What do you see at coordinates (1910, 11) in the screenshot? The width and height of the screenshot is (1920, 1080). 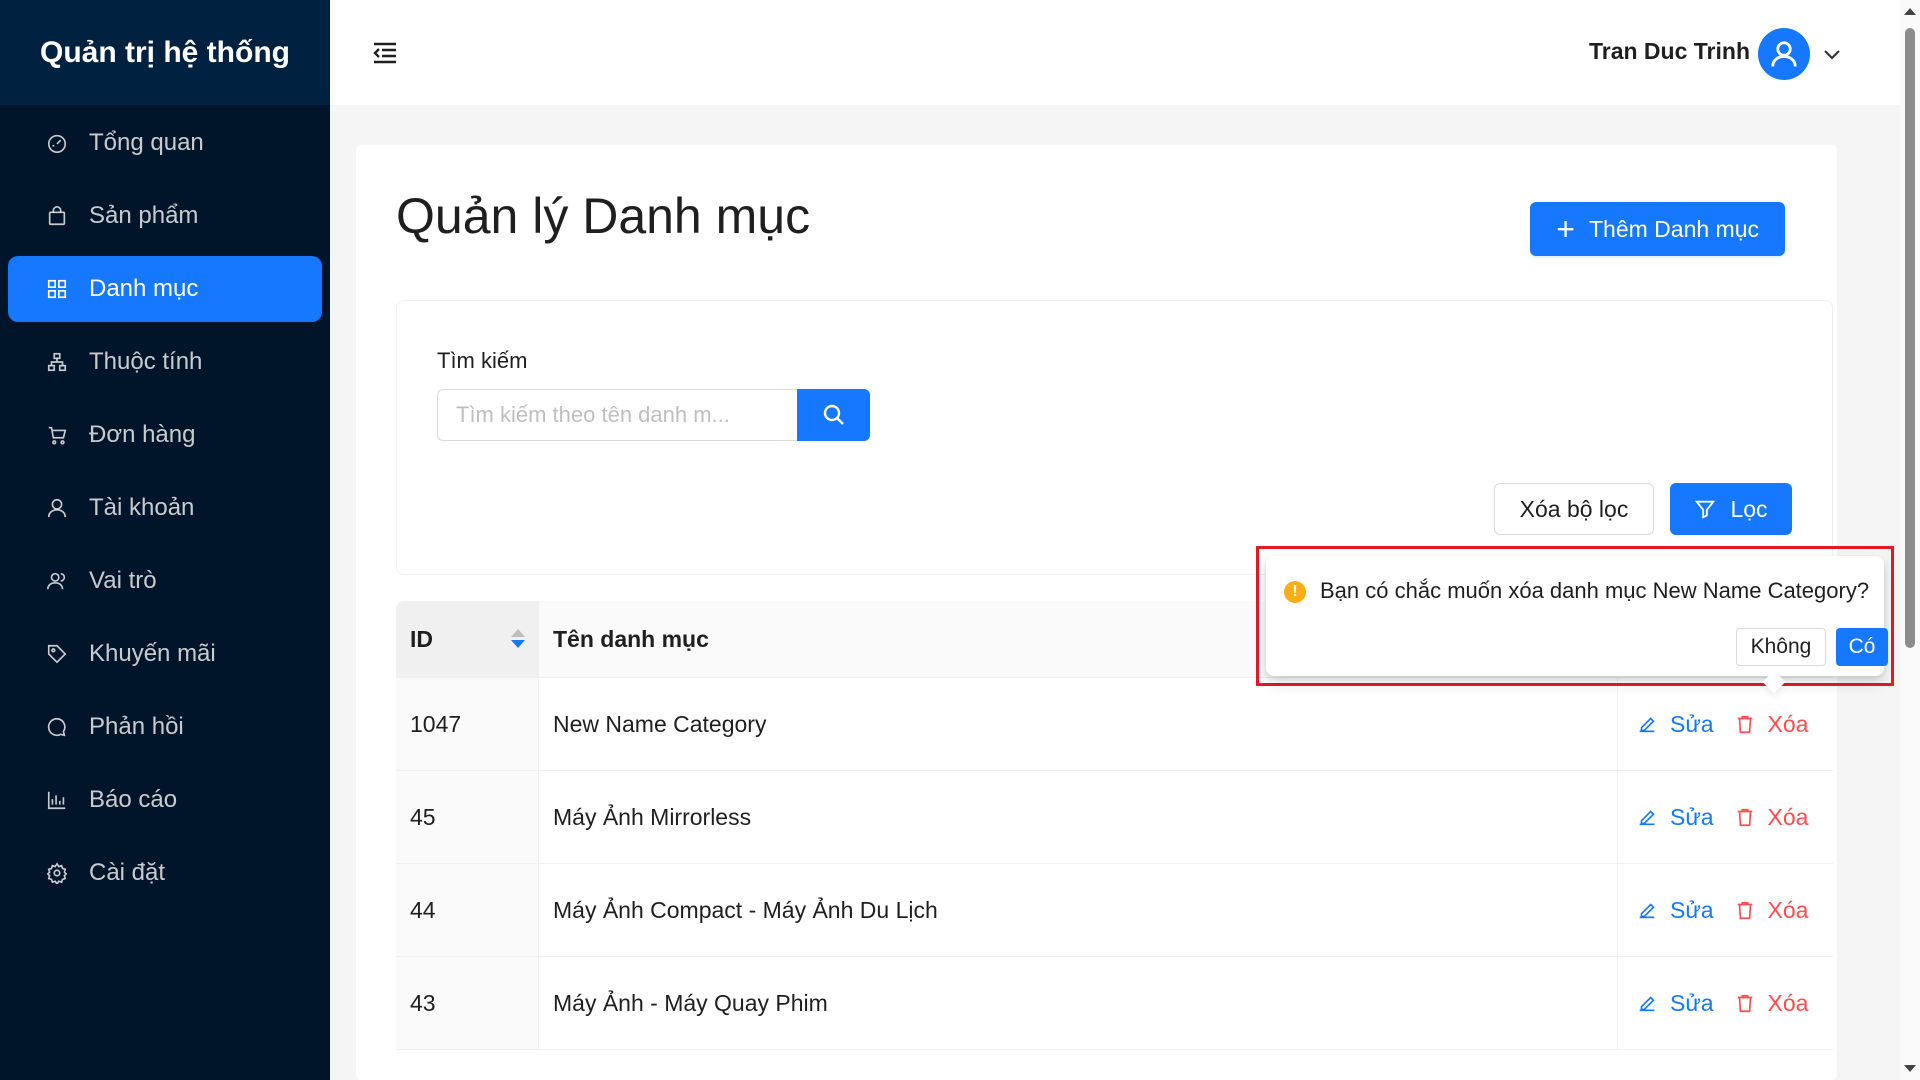 I see `scroll-up-arrow-icon` at bounding box center [1910, 11].